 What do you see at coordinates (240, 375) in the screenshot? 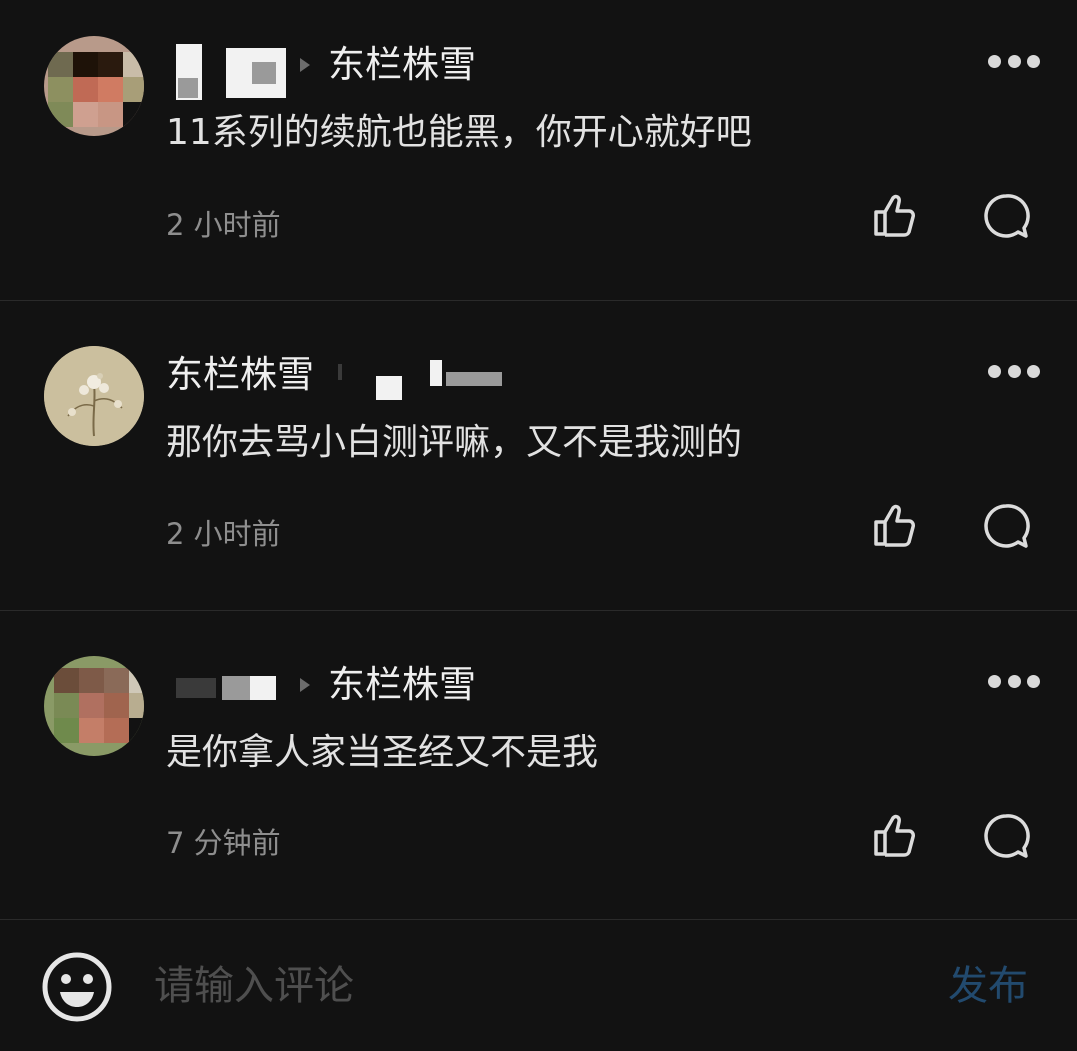
I see `author-name: 东栏株雪` at bounding box center [240, 375].